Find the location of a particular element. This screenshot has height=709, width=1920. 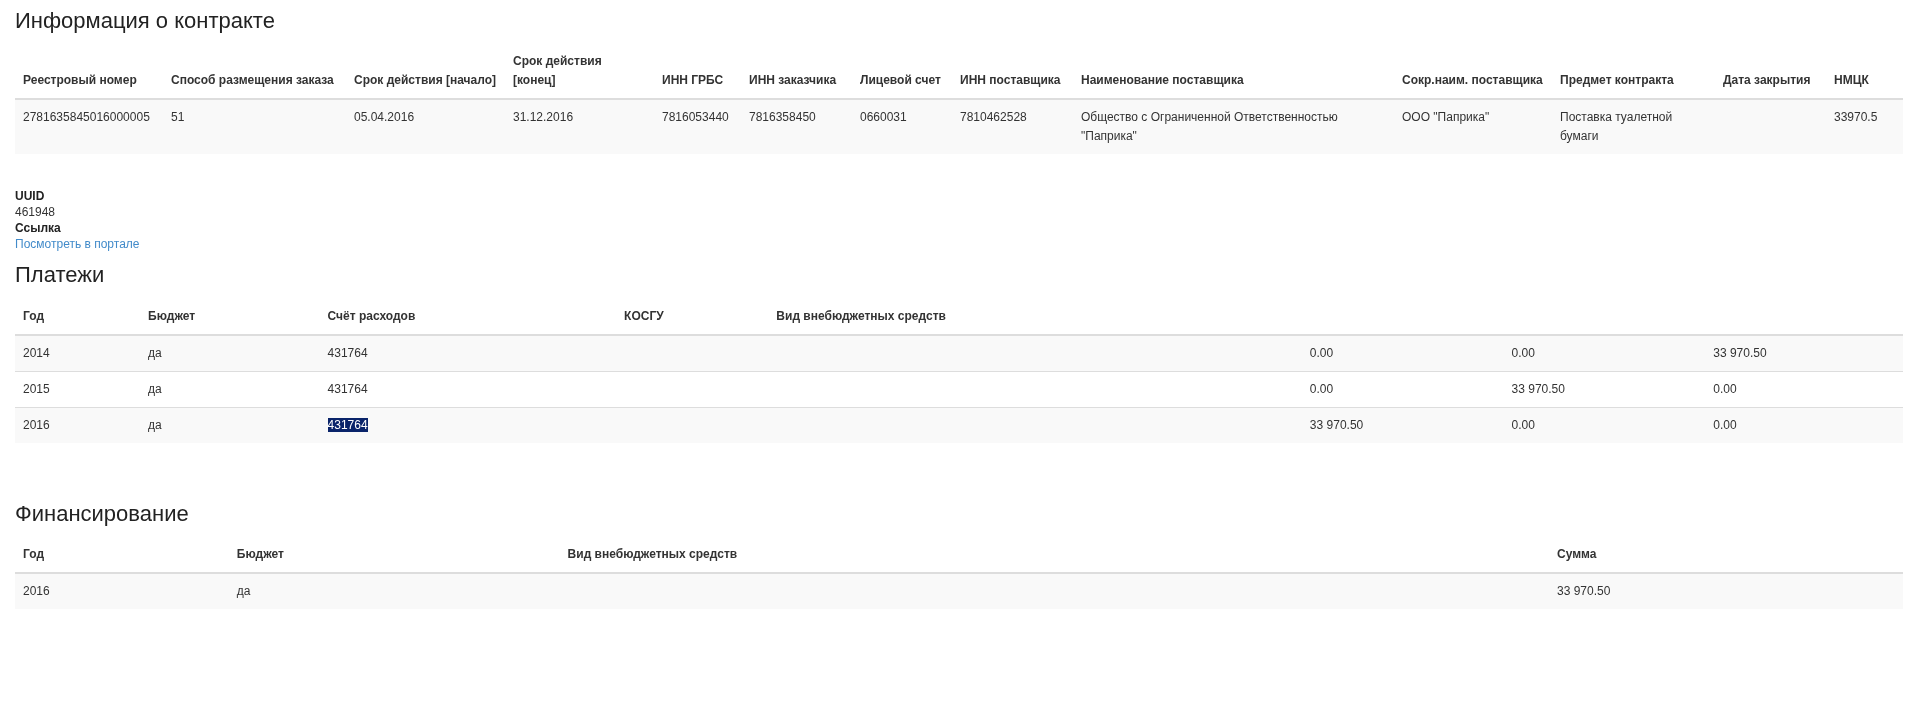

column-header: Вид внебюджетных средств is located at coordinates (1035, 316).